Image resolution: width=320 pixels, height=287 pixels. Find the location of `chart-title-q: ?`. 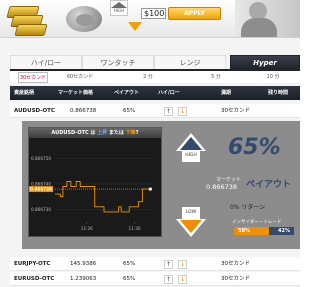

chart-title-q: ? is located at coordinates (137, 133).